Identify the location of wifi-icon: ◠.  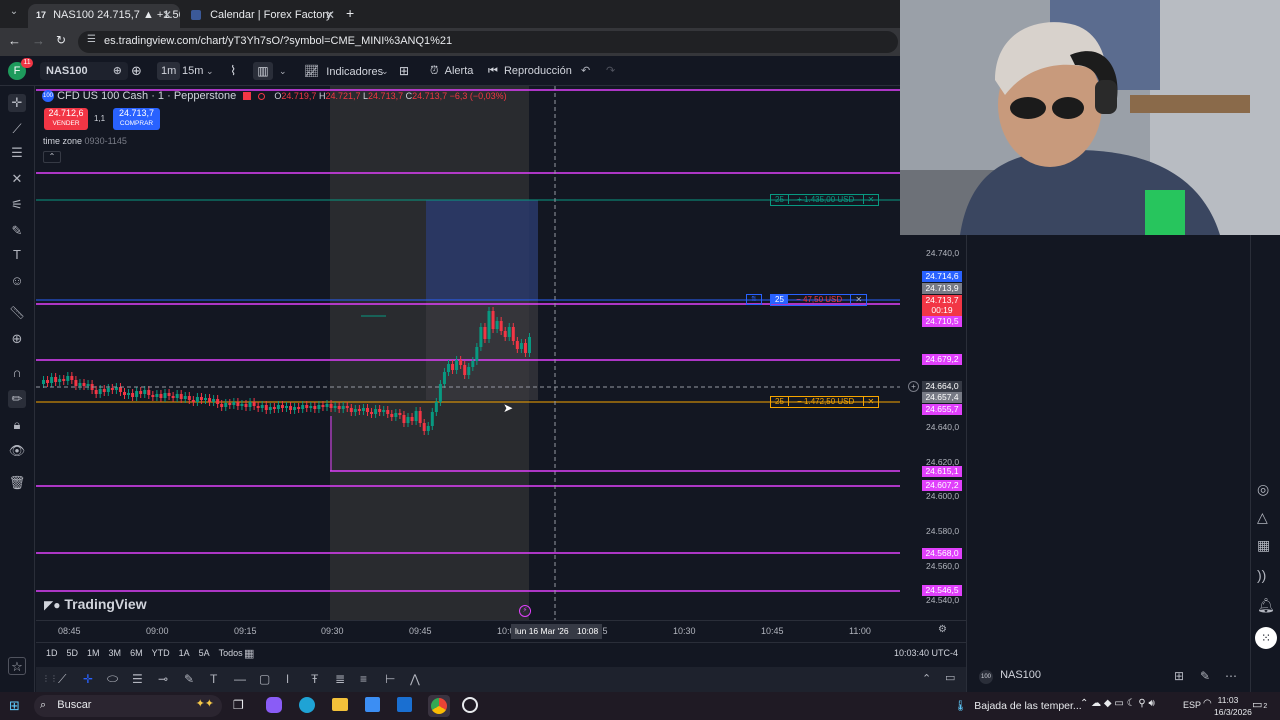
(1207, 703).